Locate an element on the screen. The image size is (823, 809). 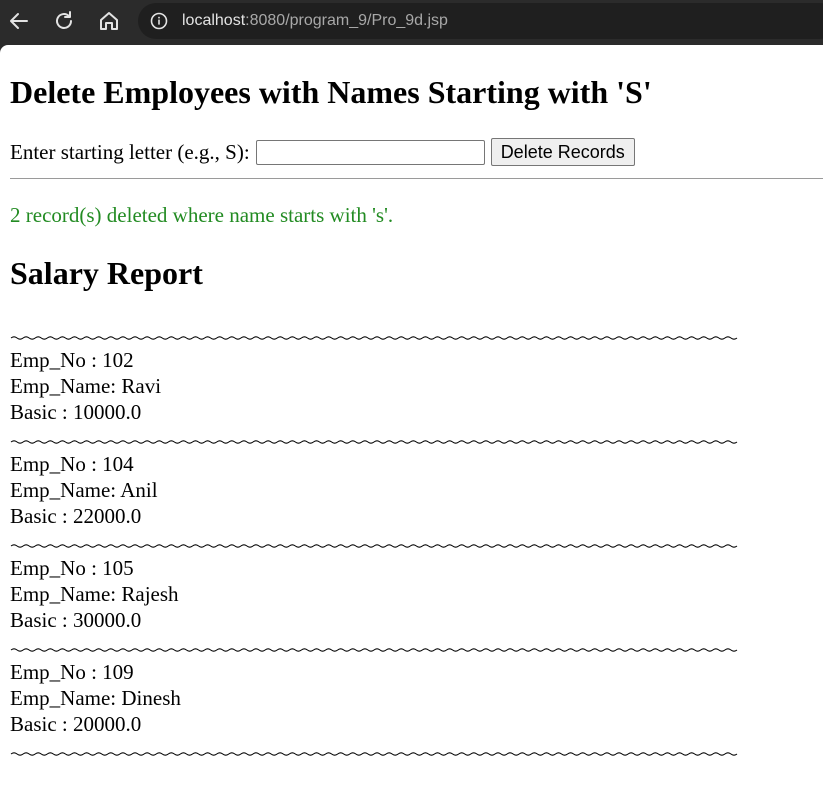
emp-name-field: Emp_Name: Dinesh is located at coordinates (95, 698).